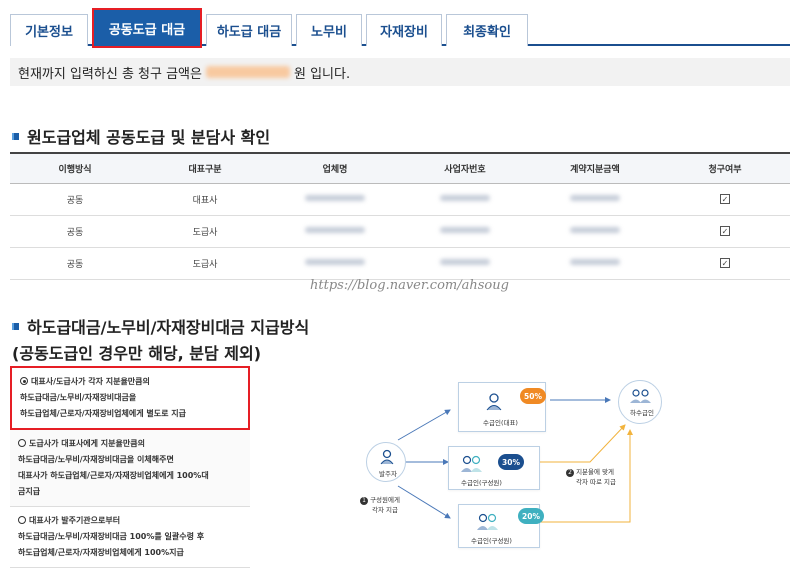  What do you see at coordinates (531, 516) in the screenshot?
I see `share-20-badge: 20%` at bounding box center [531, 516].